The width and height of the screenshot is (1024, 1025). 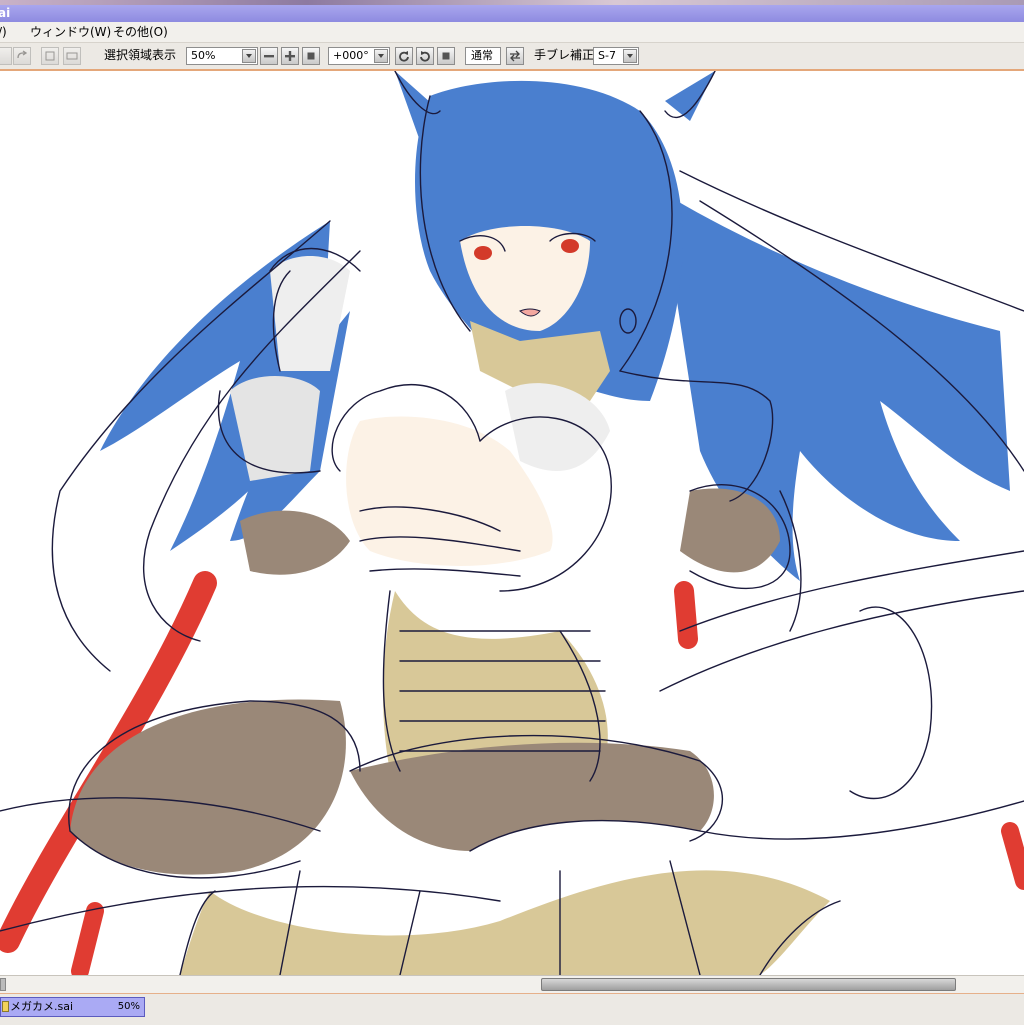 I want to click on document-icon, so click(x=5, y=1006).